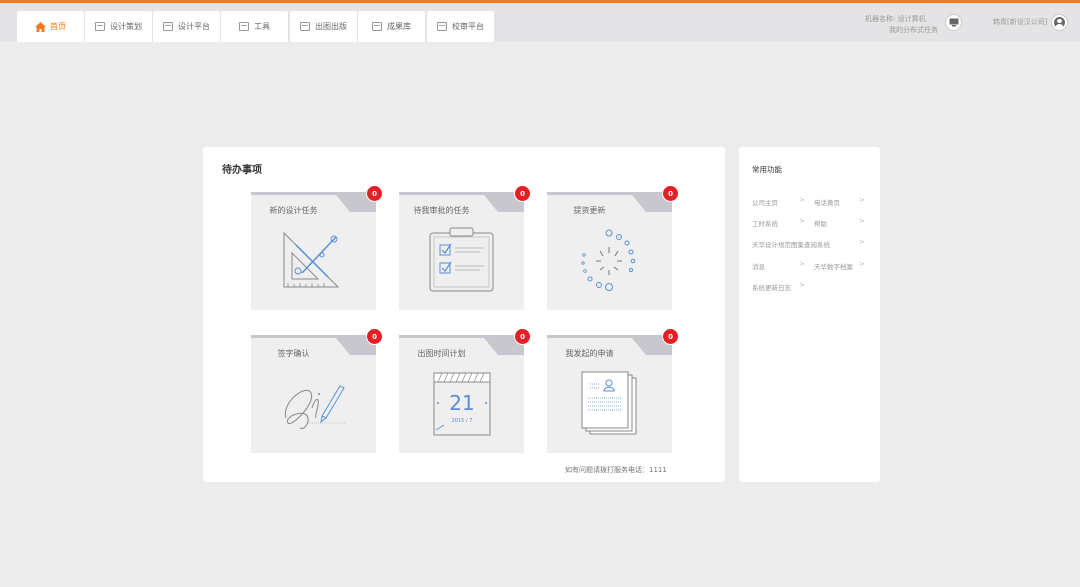  I want to click on tab-archive: 成果库, so click(391, 26).